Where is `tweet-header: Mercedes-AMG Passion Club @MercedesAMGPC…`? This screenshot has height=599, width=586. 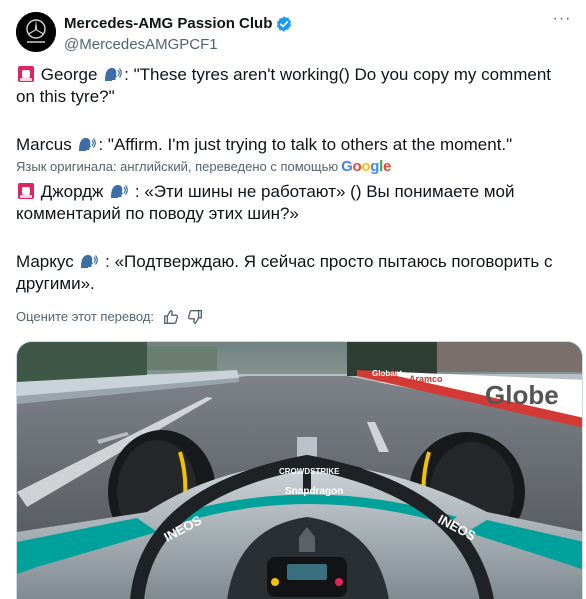 tweet-header: Mercedes-AMG Passion Club @MercedesAMGPC… is located at coordinates (296, 33).